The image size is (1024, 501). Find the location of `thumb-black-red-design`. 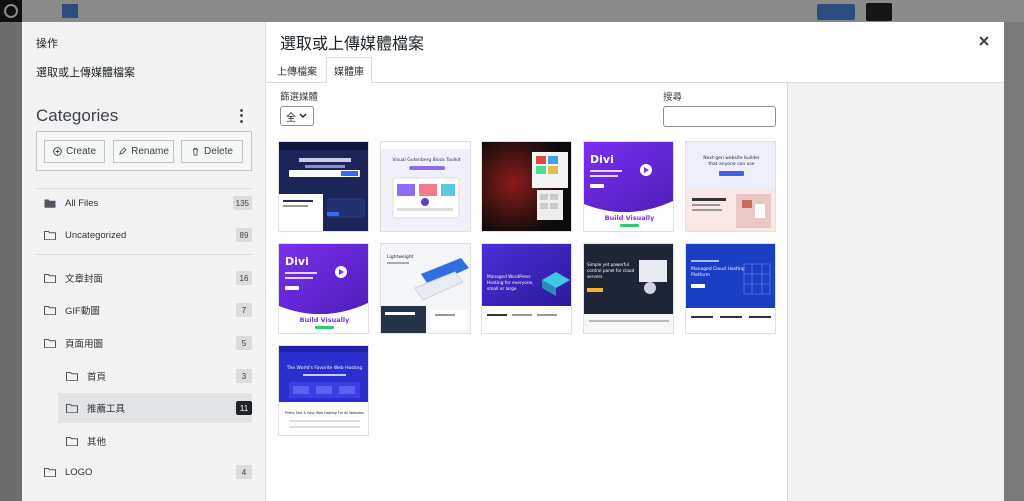

thumb-black-red-design is located at coordinates (526, 186).